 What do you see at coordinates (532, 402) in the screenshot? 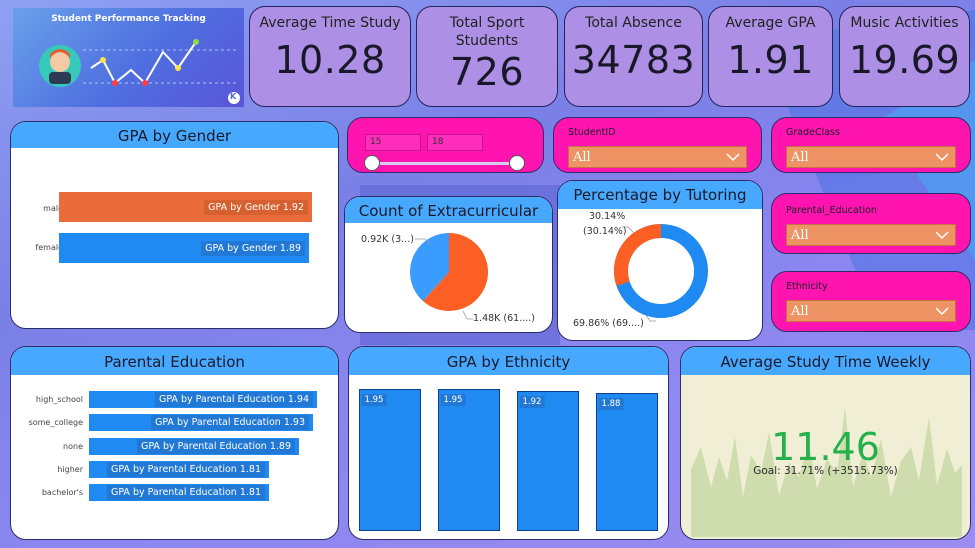
I see `data-label: 1.92` at bounding box center [532, 402].